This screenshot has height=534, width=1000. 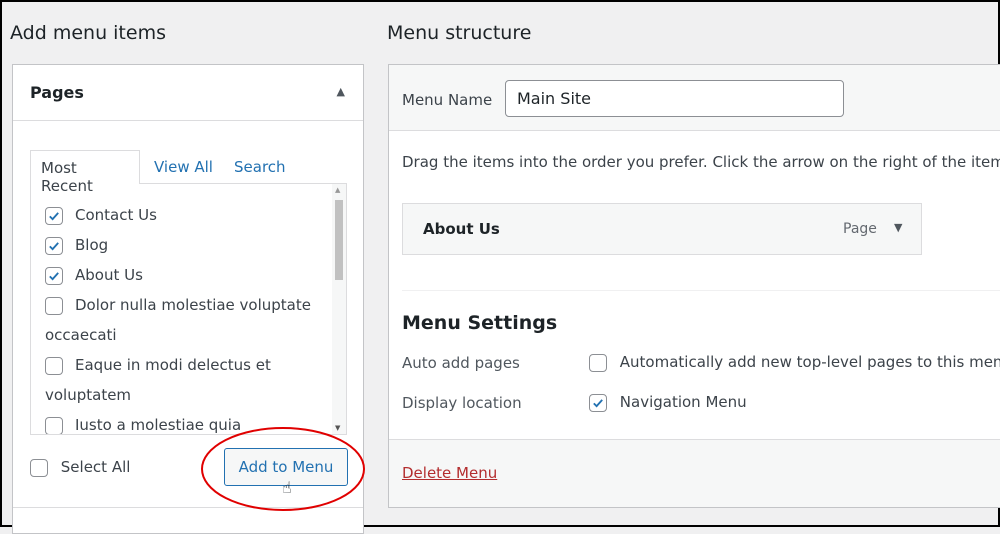 I want to click on select-all-checkbox, so click(x=39, y=467).